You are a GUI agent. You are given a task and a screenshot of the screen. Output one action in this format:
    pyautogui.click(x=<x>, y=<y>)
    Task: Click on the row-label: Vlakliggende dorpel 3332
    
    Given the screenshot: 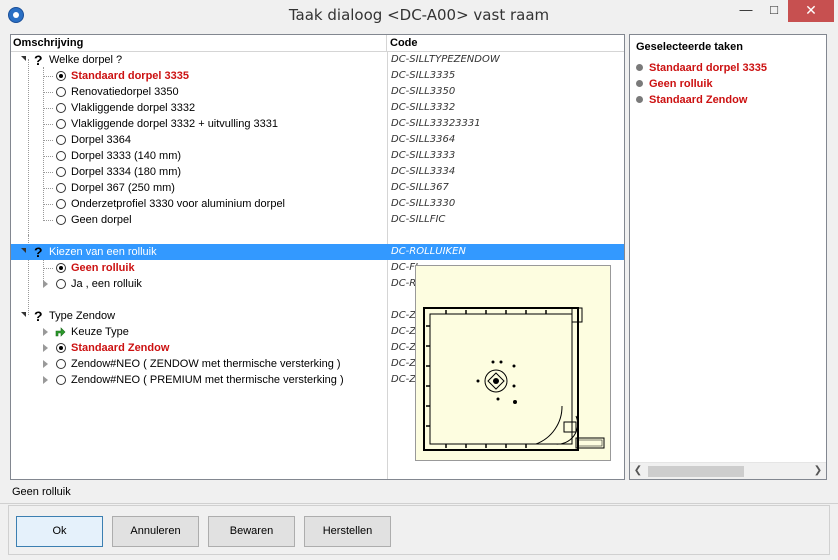 What is the action you would take?
    pyautogui.click(x=133, y=108)
    